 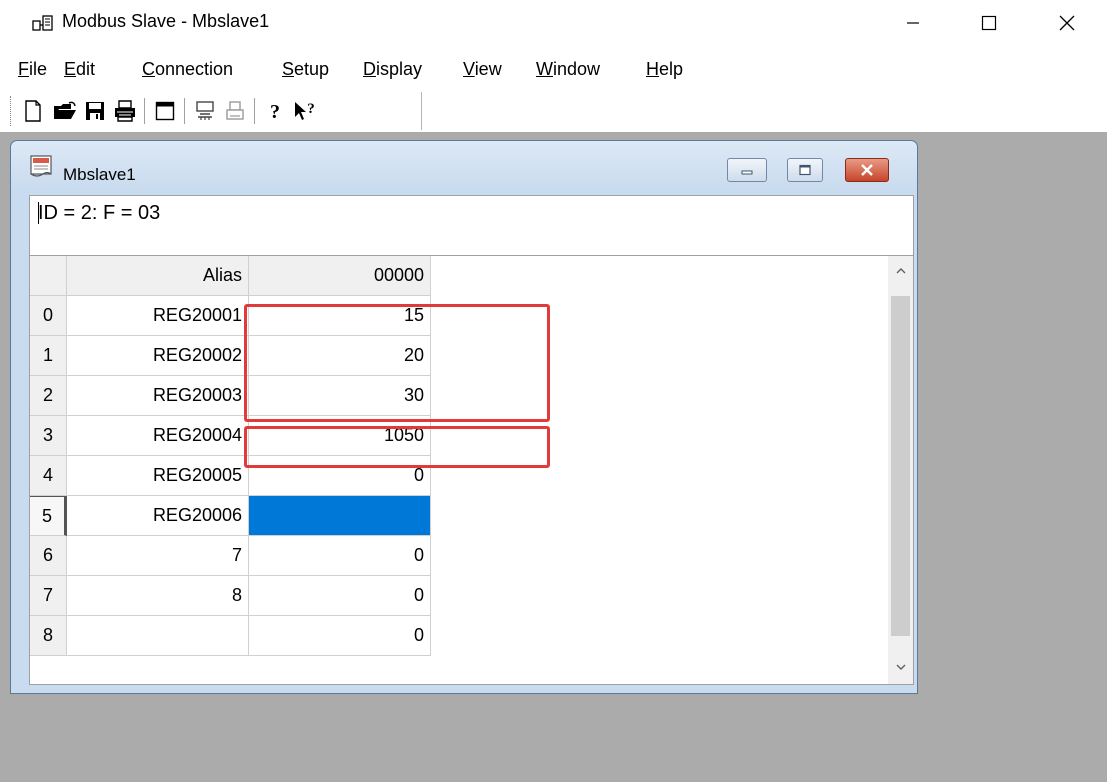 I want to click on row-header: 8, so click(x=48, y=636).